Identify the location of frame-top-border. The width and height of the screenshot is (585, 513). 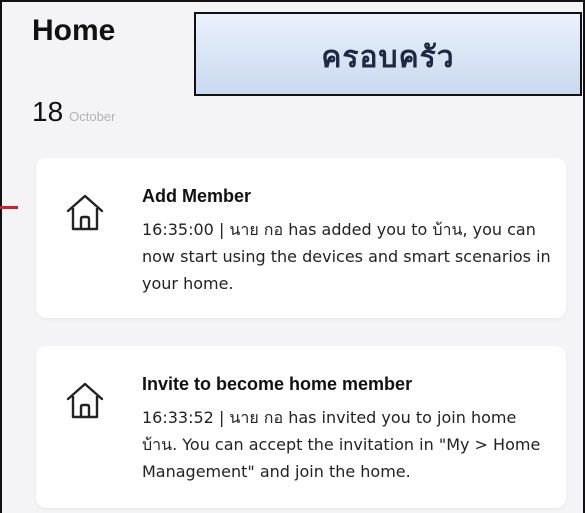
(292, 1).